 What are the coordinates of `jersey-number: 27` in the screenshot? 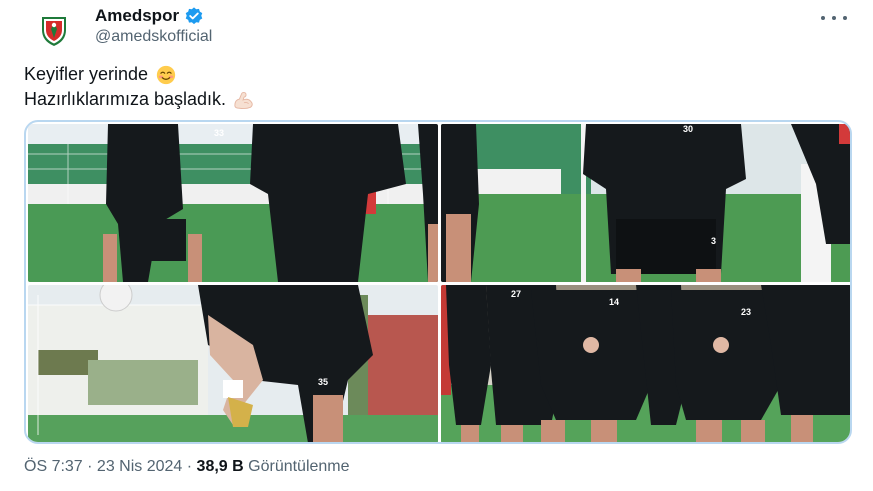 It's located at (516, 294).